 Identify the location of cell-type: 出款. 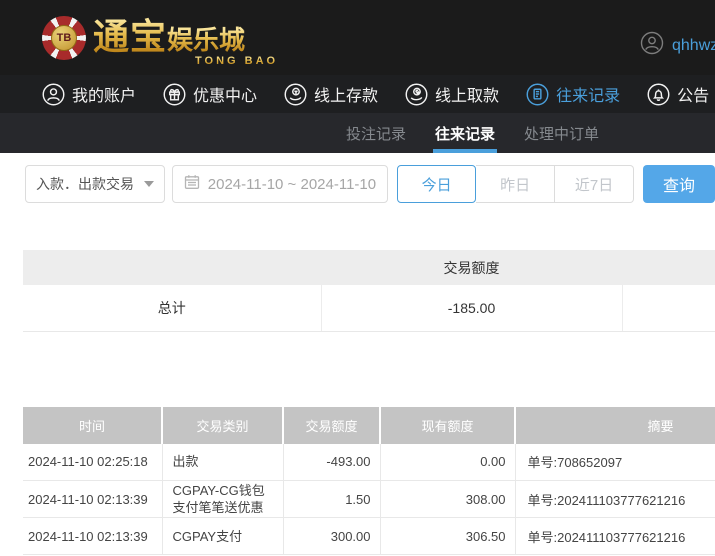
(223, 462).